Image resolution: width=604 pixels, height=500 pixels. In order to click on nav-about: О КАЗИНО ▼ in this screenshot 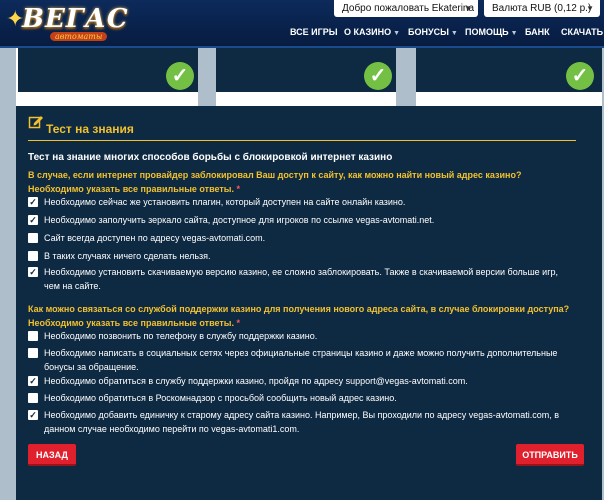, I will do `click(372, 32)`.